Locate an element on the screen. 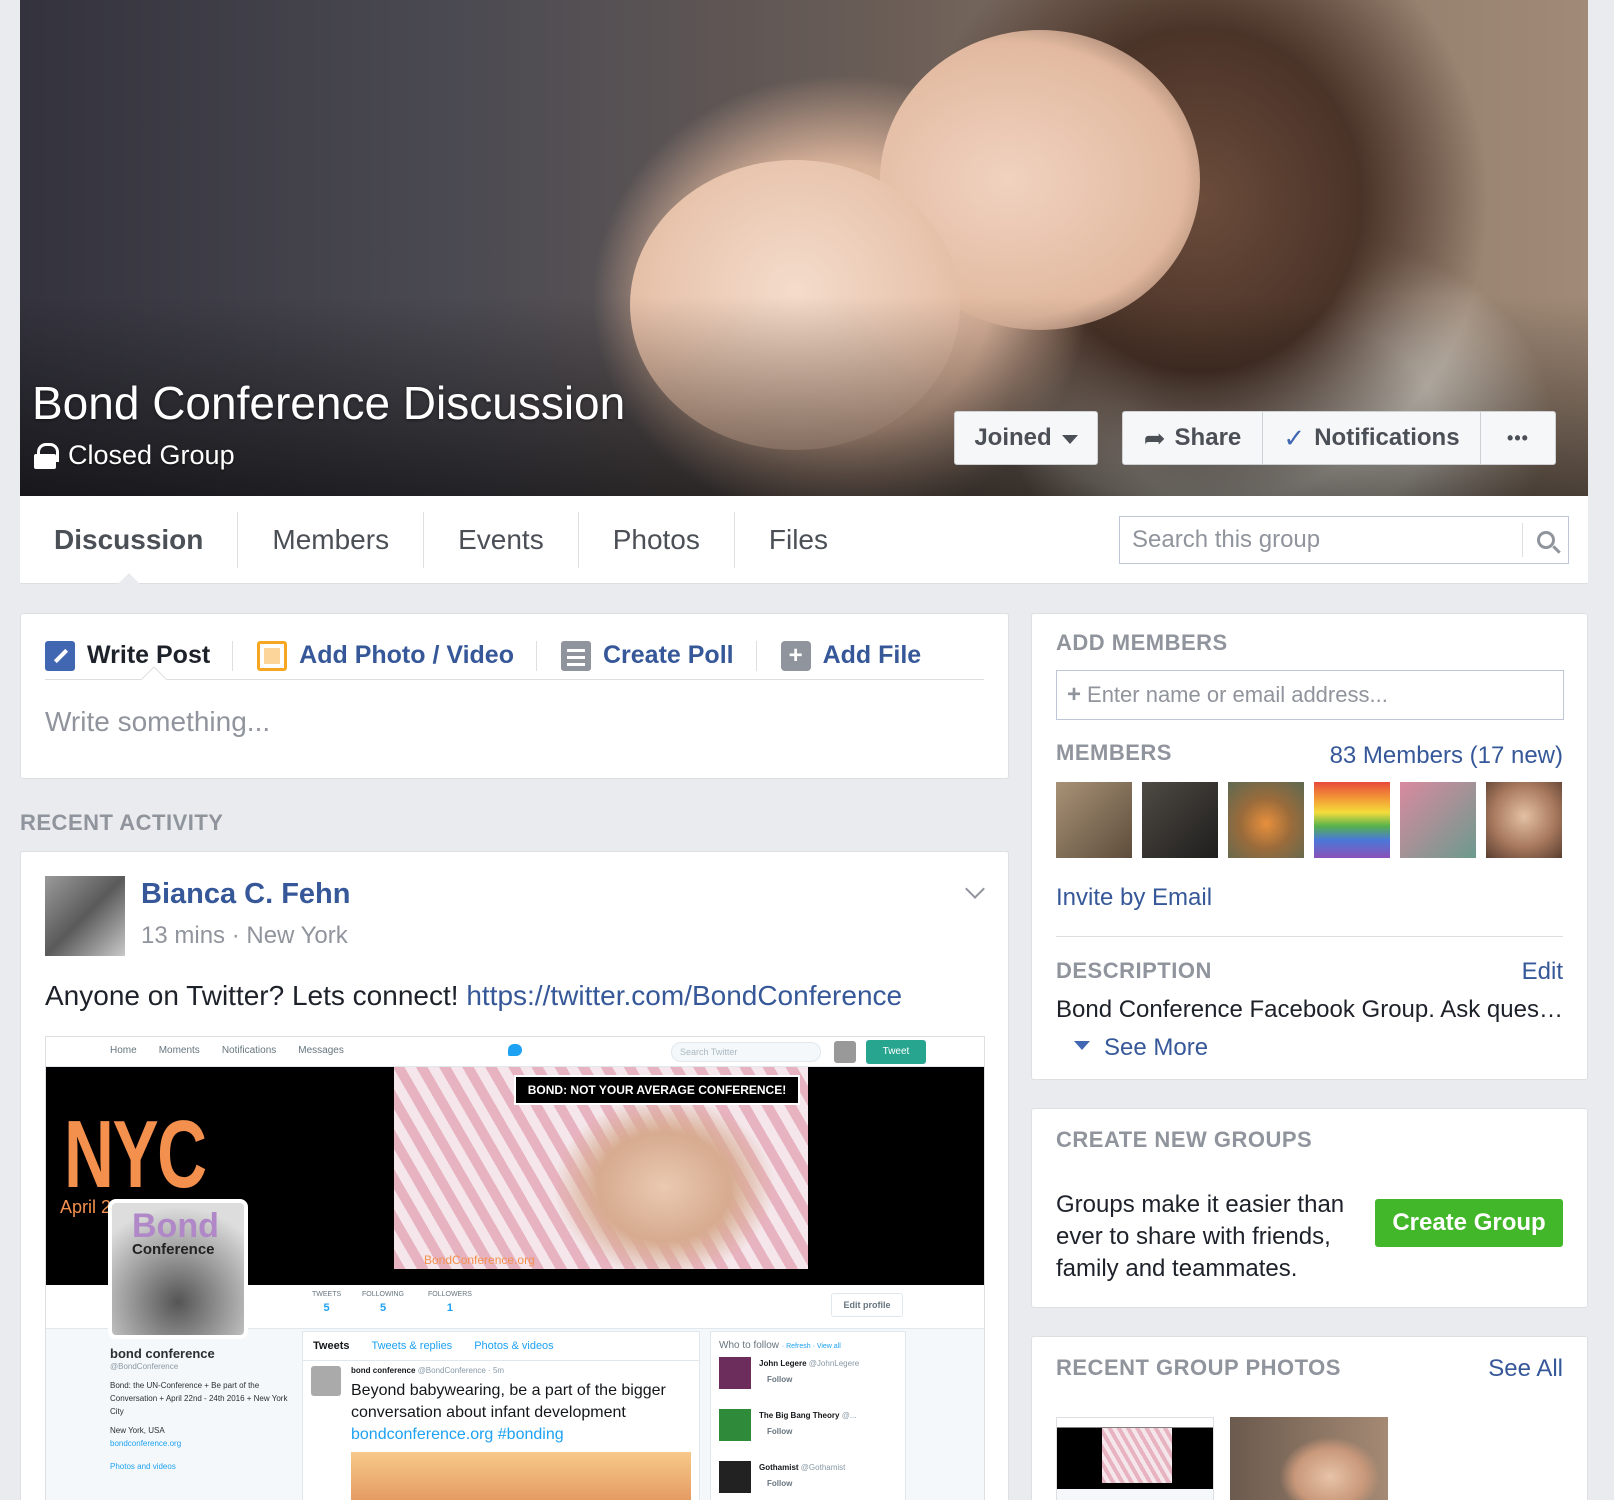 The image size is (1614, 1500). recent-photos-label: RECENT GROUP PHOTOS is located at coordinates (1198, 1367).